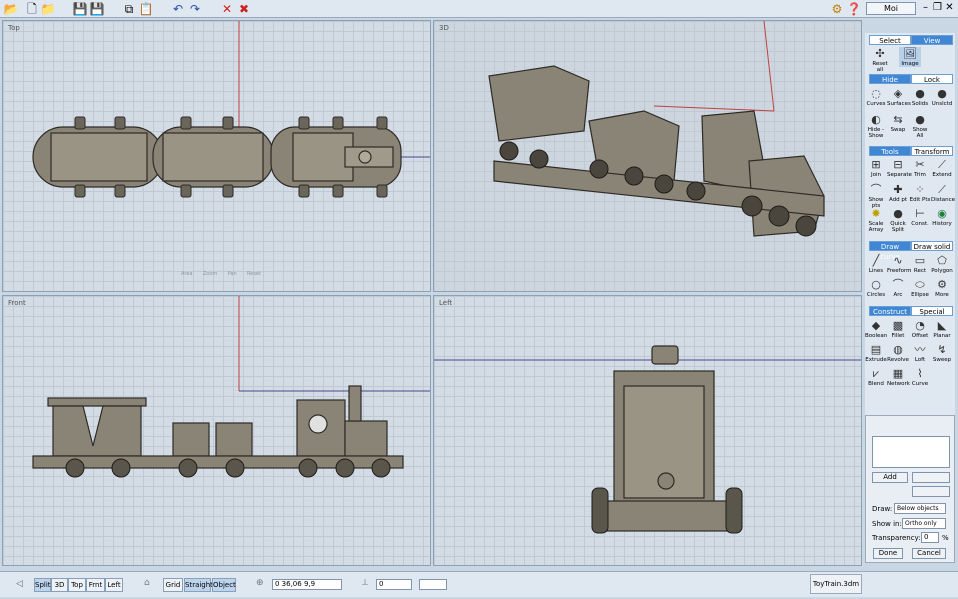  What do you see at coordinates (876, 329) in the screenshot?
I see `boolean-tool: ◆ Boolean` at bounding box center [876, 329].